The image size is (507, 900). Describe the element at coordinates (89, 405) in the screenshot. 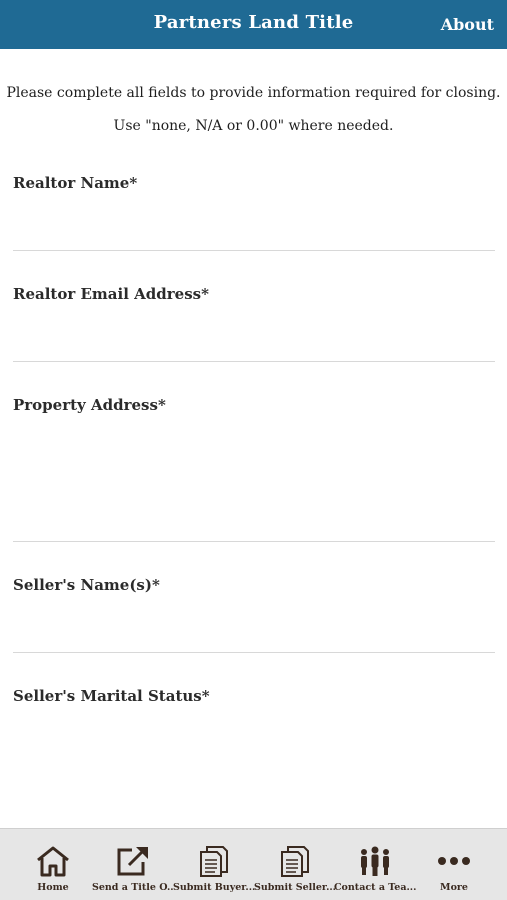

I see `property-address-label: Property Address*` at that location.